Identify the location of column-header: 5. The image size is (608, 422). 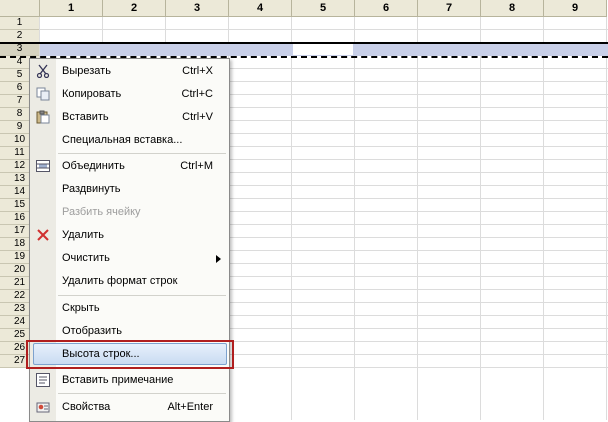
(323, 8).